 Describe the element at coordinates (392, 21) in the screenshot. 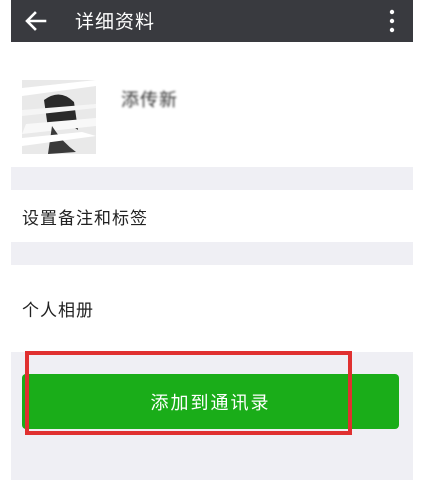

I see `more-vert-icon` at that location.